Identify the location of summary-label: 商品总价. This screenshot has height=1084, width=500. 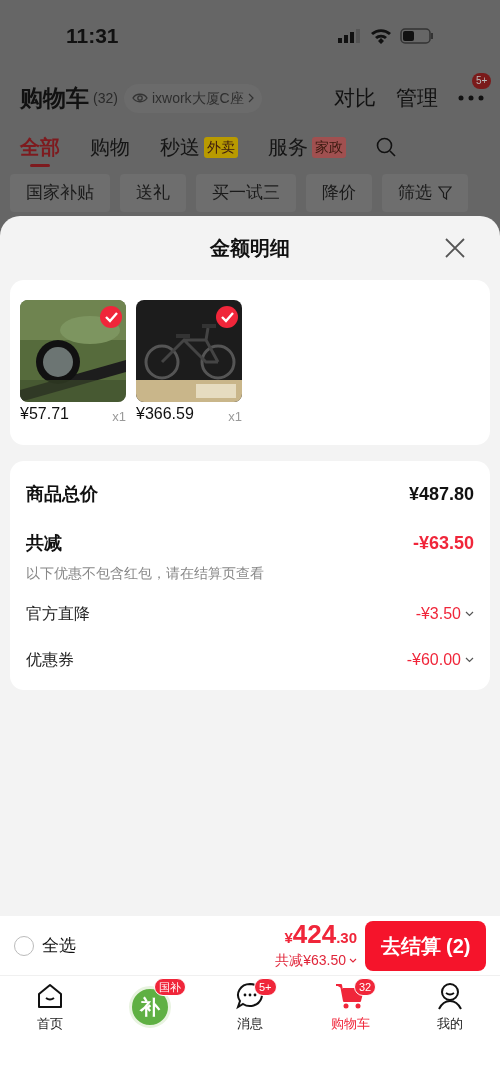
(62, 494).